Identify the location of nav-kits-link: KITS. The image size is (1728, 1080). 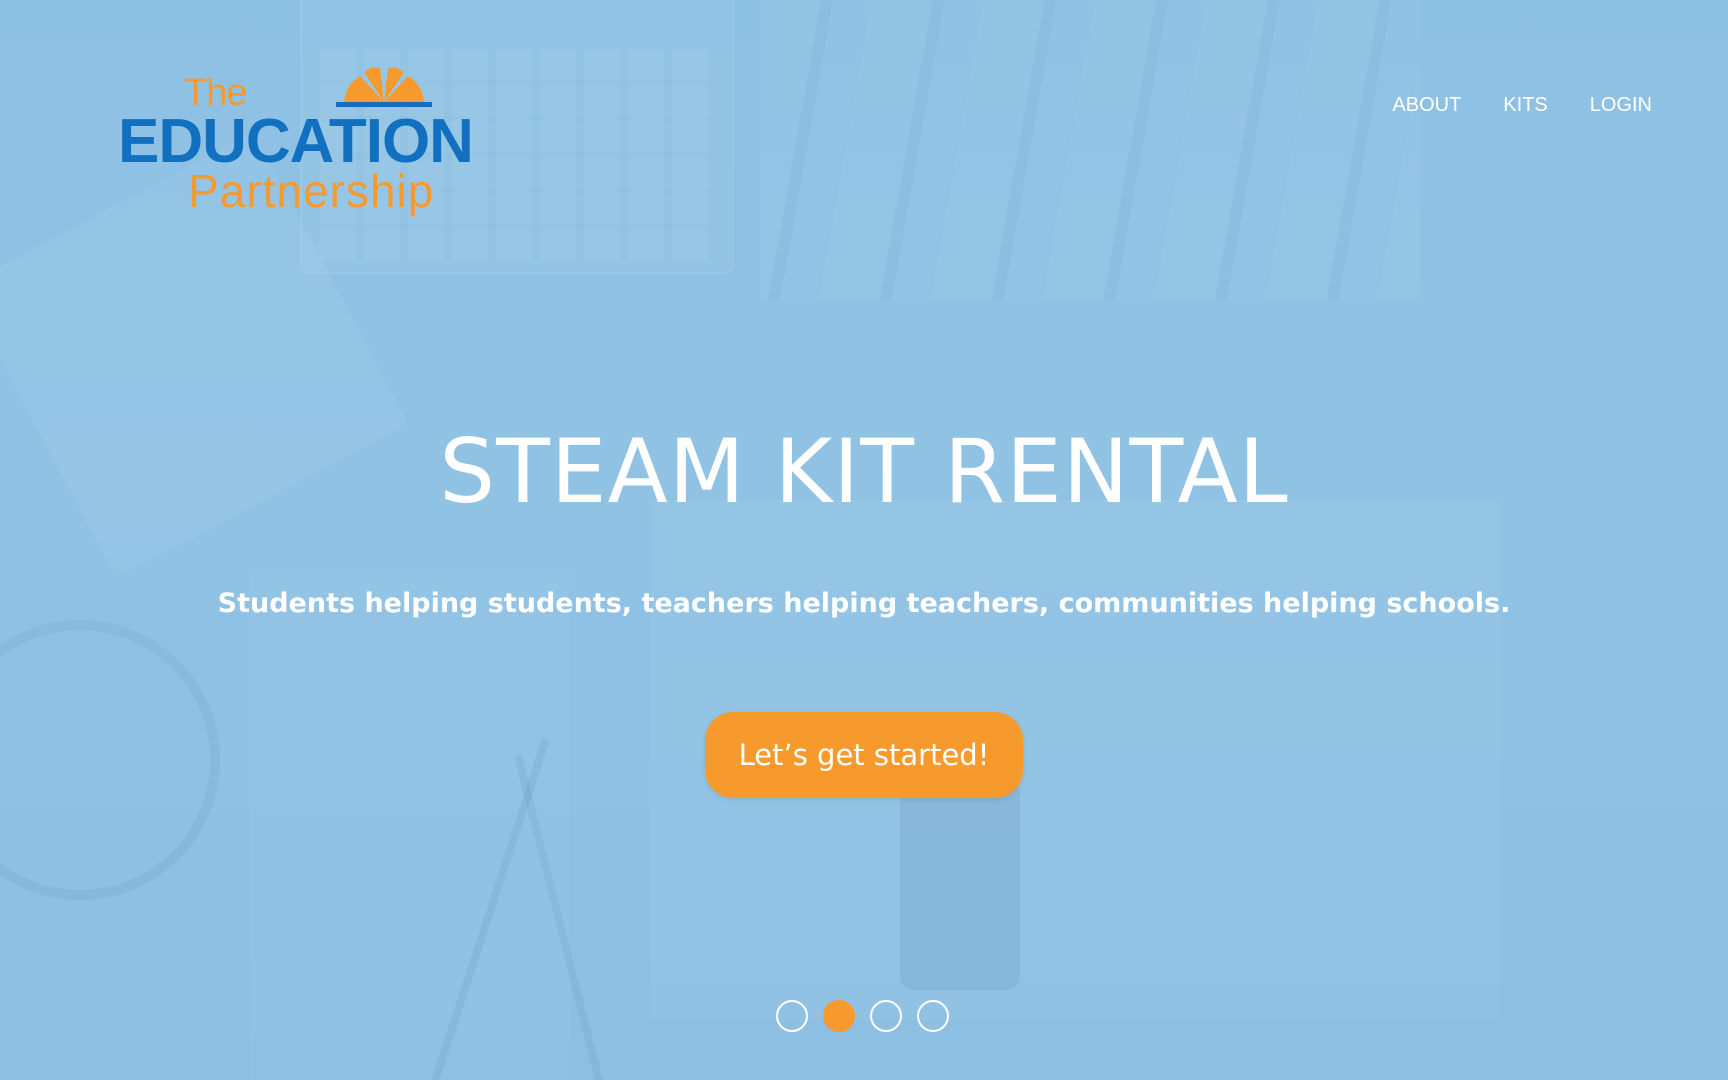
(1525, 105).